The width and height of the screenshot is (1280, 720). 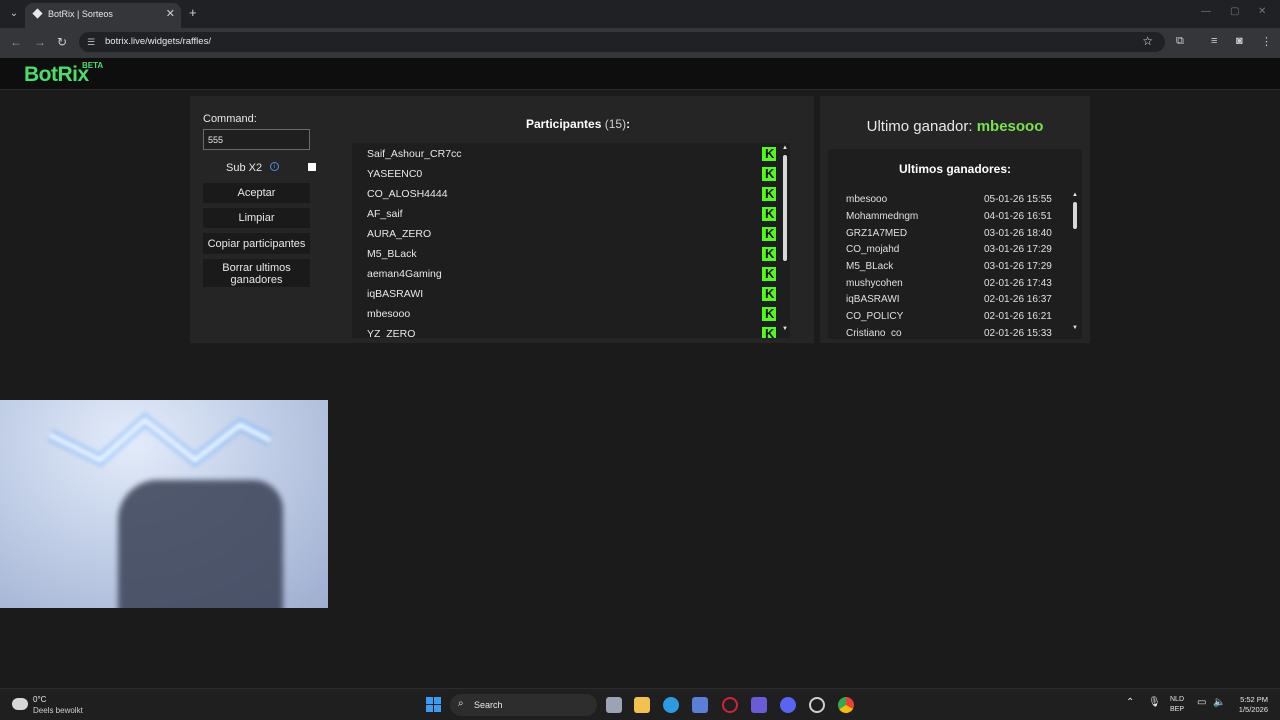 What do you see at coordinates (40, 42) in the screenshot?
I see `forward-arrow-icon: →` at bounding box center [40, 42].